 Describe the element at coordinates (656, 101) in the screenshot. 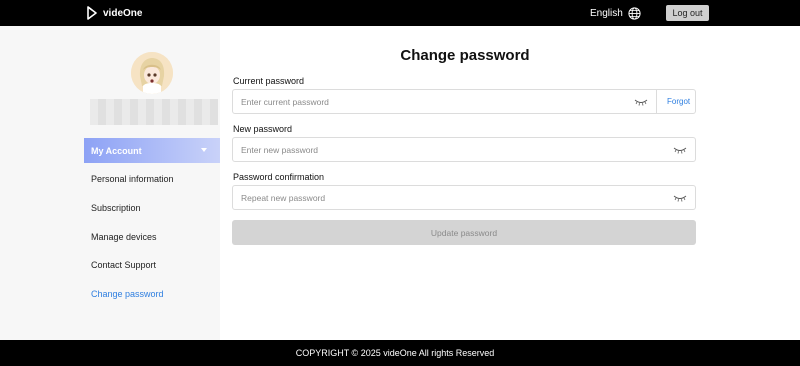

I see `field-divider` at that location.